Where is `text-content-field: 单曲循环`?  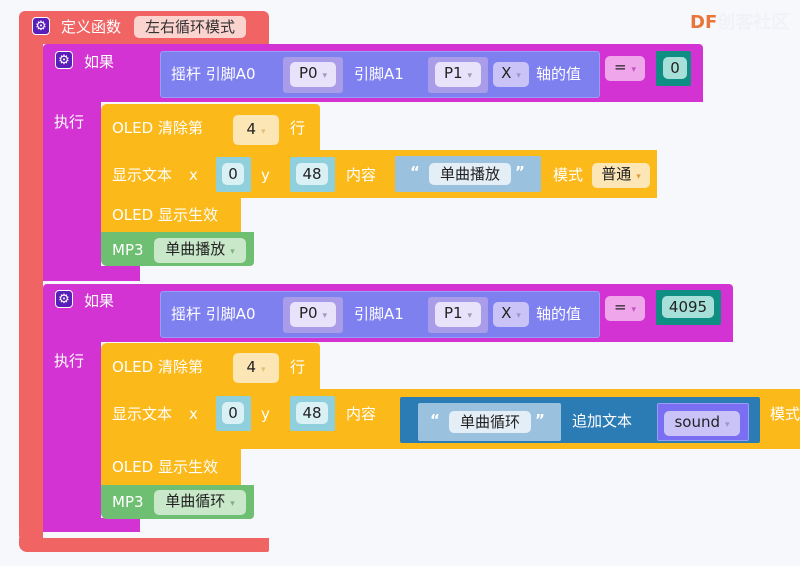 text-content-field: 单曲循环 is located at coordinates (490, 422).